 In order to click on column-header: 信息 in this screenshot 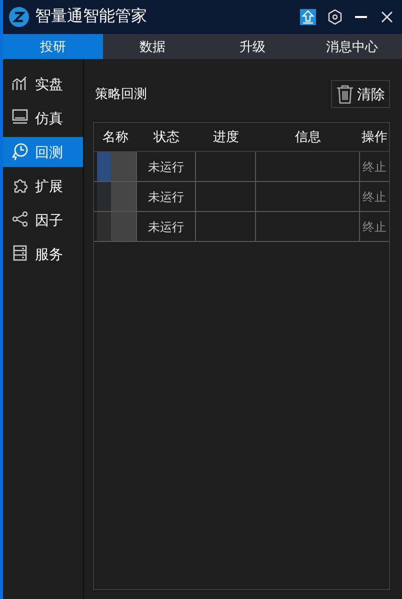, I will do `click(308, 137)`.